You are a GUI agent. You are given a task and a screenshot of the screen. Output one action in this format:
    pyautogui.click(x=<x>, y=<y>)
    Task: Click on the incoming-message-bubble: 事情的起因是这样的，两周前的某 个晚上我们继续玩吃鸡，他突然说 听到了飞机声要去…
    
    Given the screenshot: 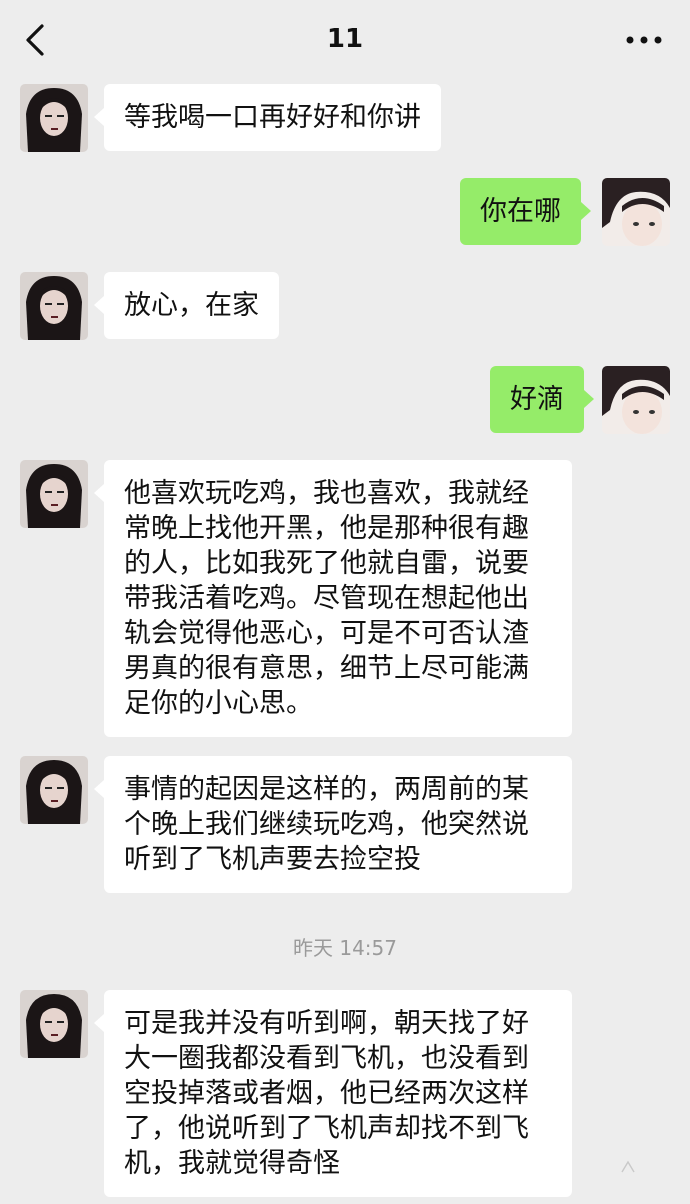 What is the action you would take?
    pyautogui.click(x=333, y=824)
    